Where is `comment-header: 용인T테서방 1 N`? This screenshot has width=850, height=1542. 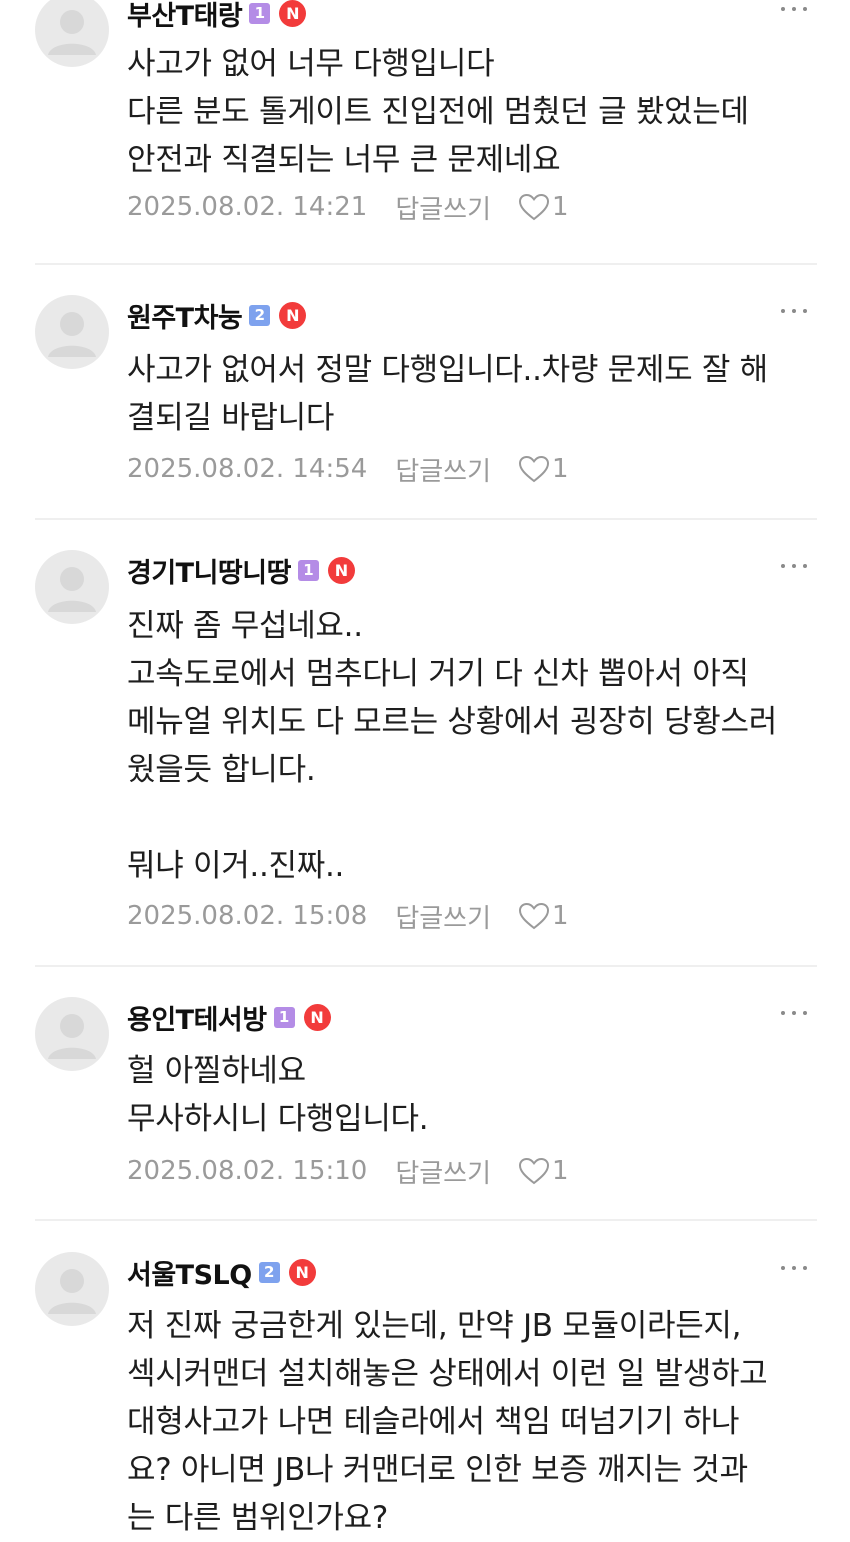
comment-header: 용인T테서방 1 N is located at coordinates (229, 1017).